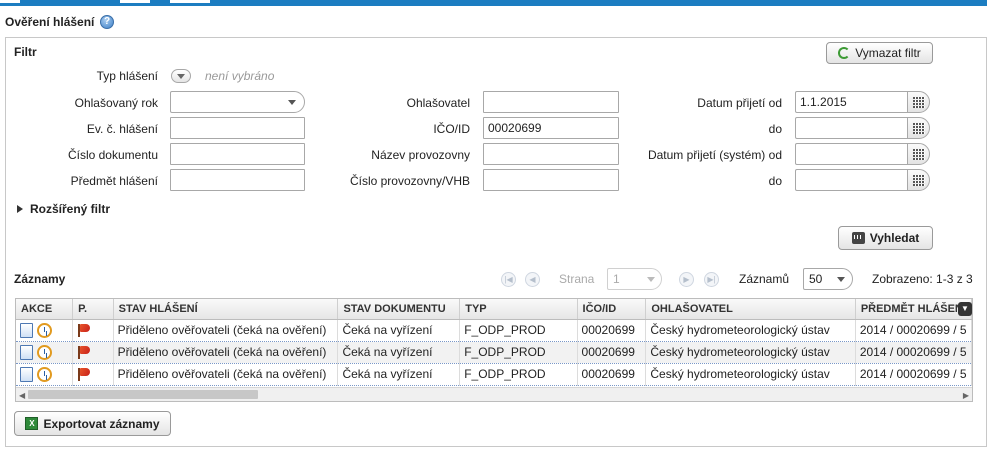  What do you see at coordinates (551, 102) in the screenshot?
I see `ohlasovatel-input` at bounding box center [551, 102].